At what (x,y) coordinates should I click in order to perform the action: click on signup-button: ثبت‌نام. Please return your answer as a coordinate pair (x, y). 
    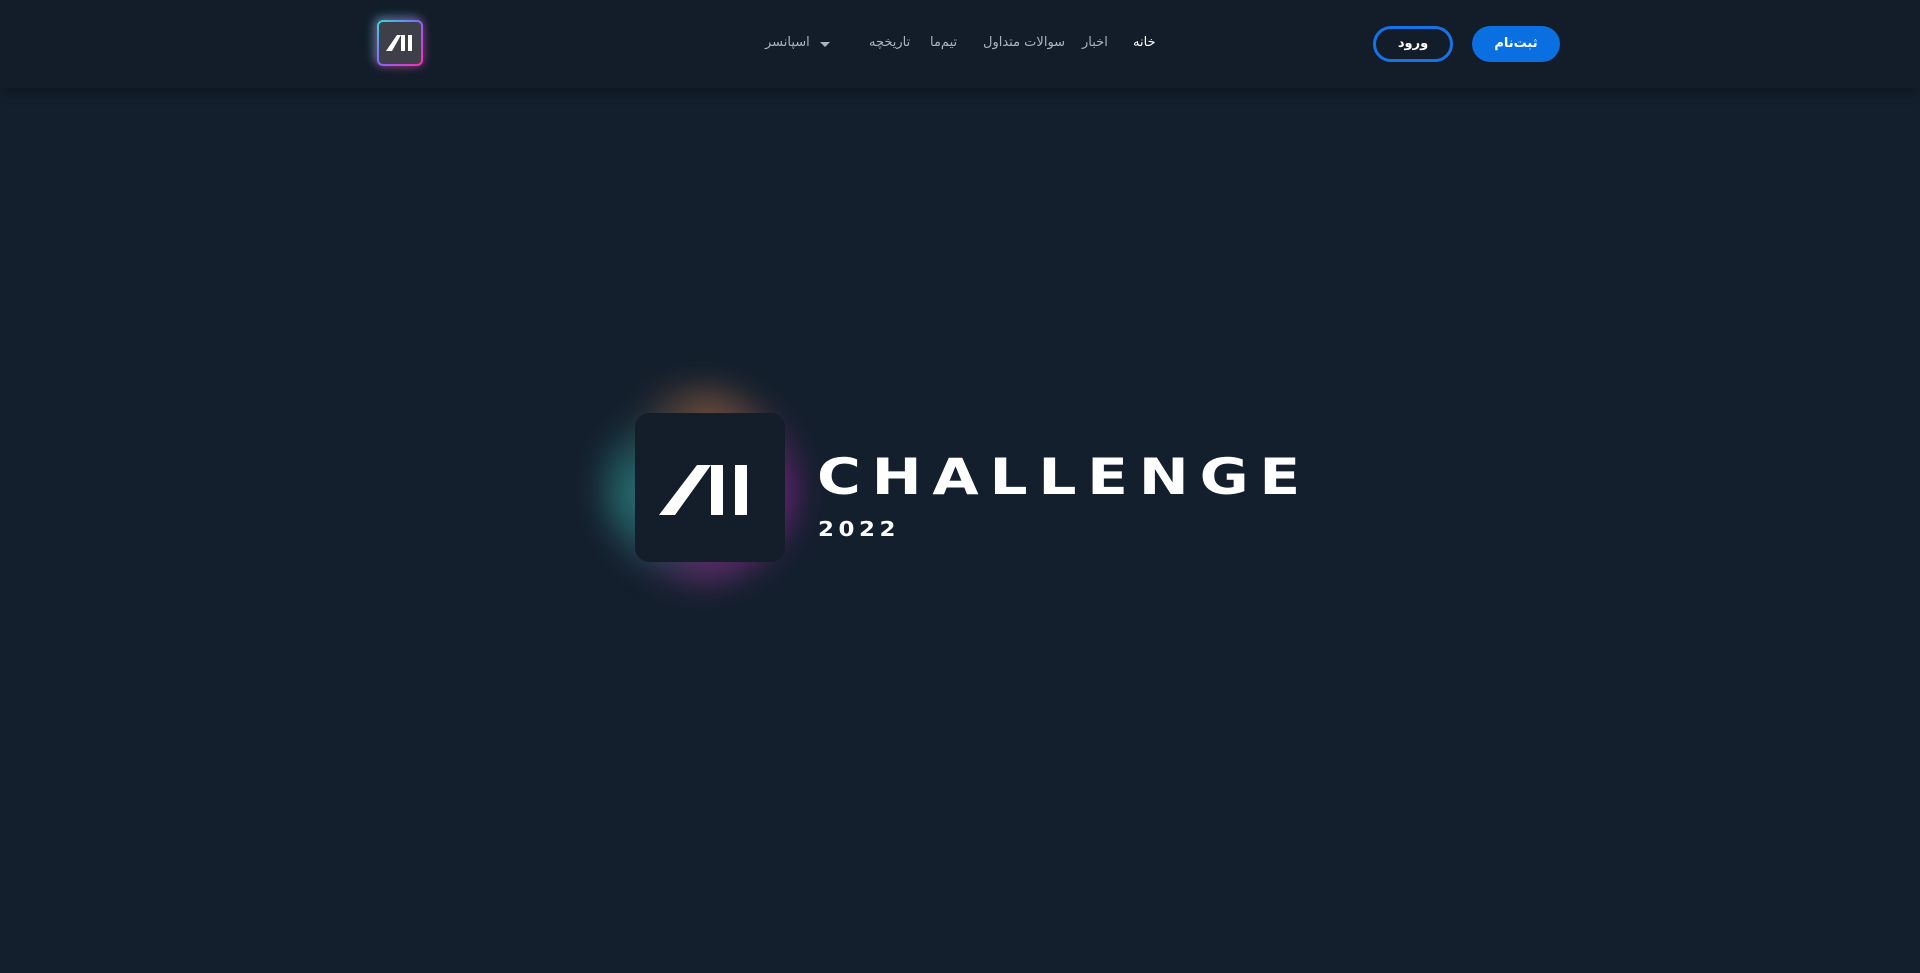
    Looking at the image, I should click on (1516, 44).